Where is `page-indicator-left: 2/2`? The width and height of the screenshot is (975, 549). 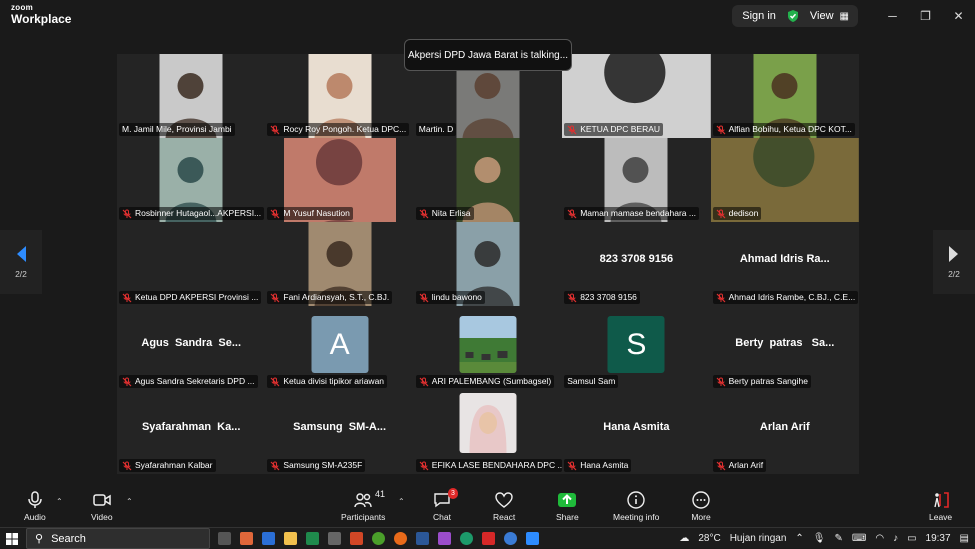 page-indicator-left: 2/2 is located at coordinates (21, 274).